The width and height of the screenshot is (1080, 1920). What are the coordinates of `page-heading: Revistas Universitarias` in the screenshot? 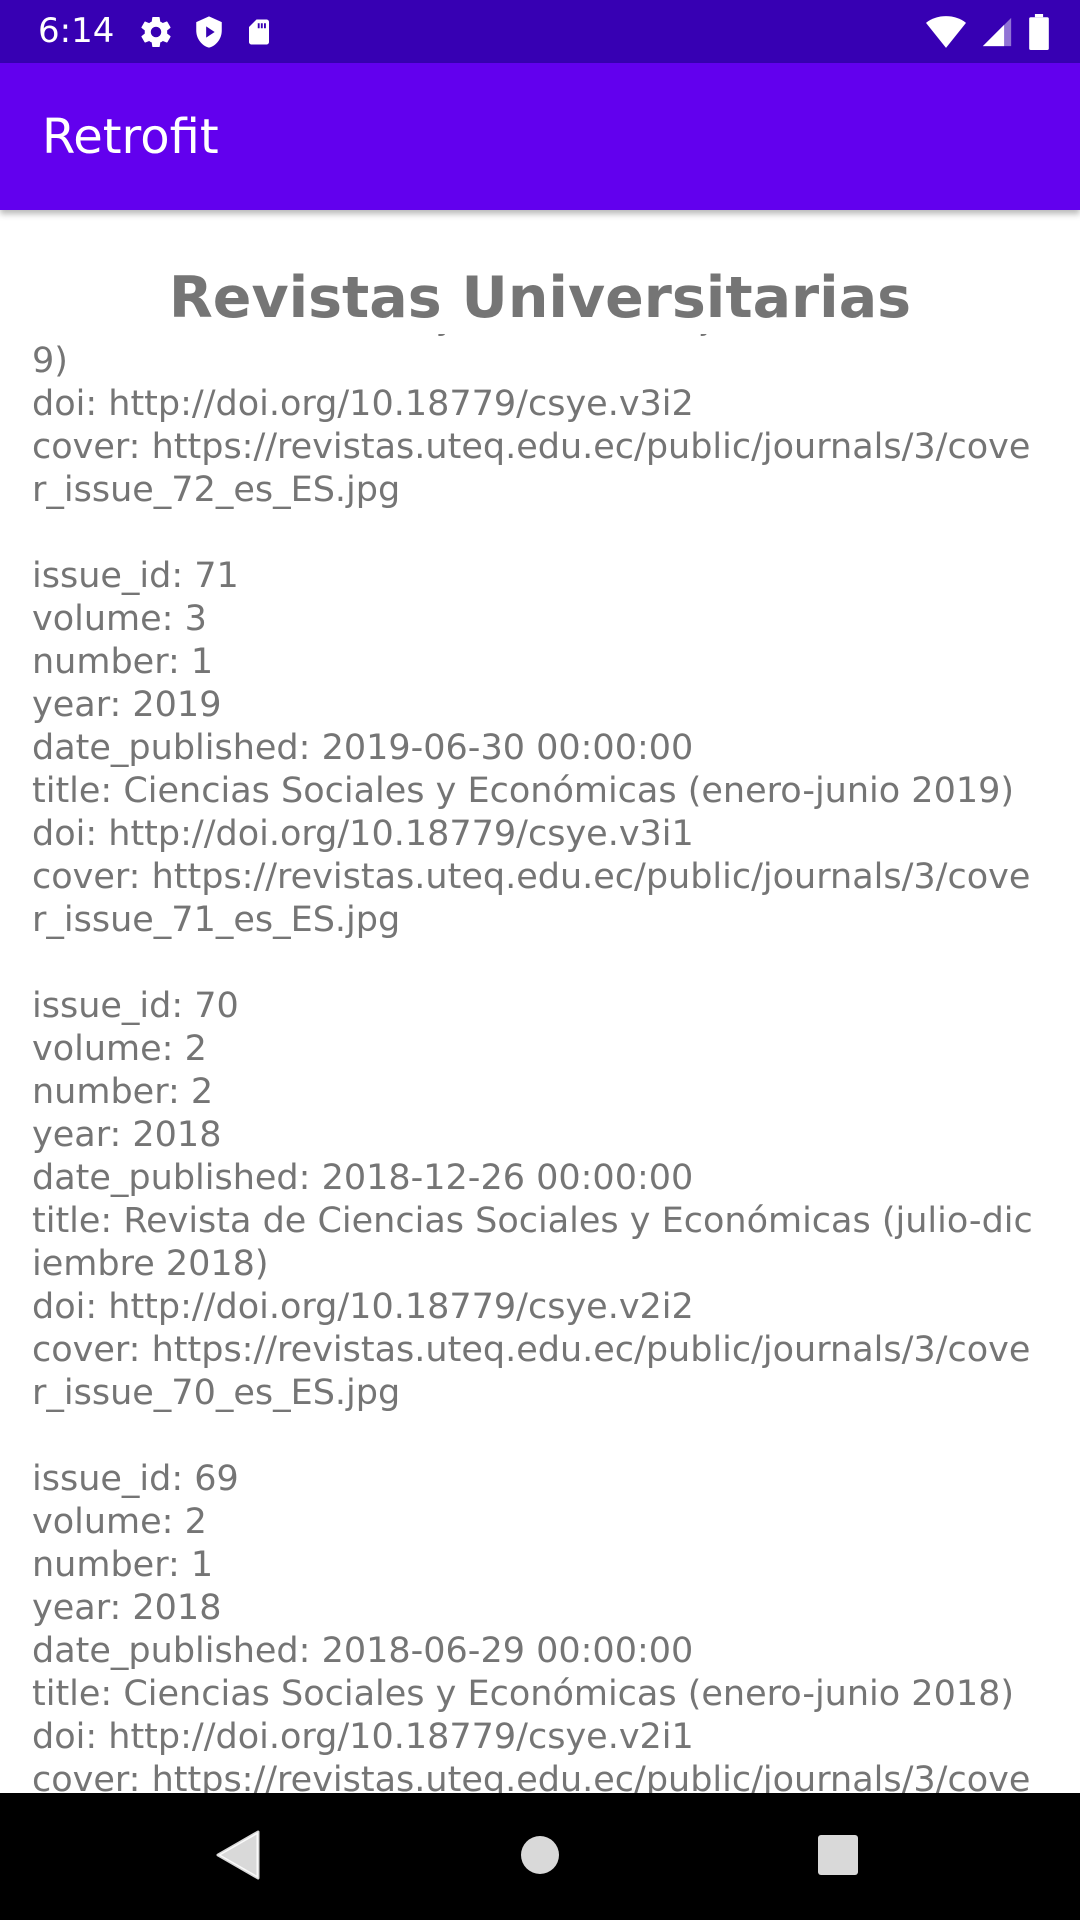 It's located at (540, 298).